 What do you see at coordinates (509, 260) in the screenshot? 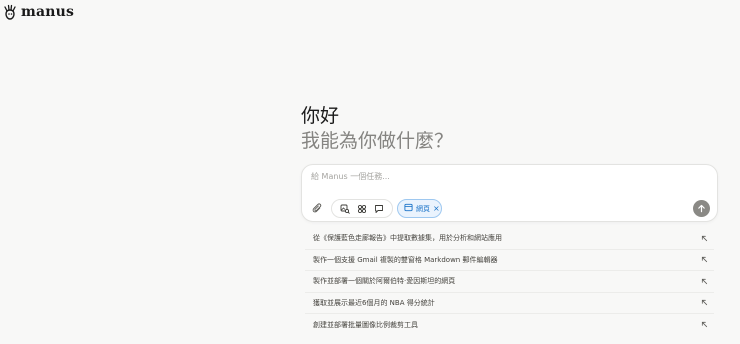
I see `suggestion-item: 製作一個支援 Gmail 複製的雙窗格 Markdown 郵件編輯器` at bounding box center [509, 260].